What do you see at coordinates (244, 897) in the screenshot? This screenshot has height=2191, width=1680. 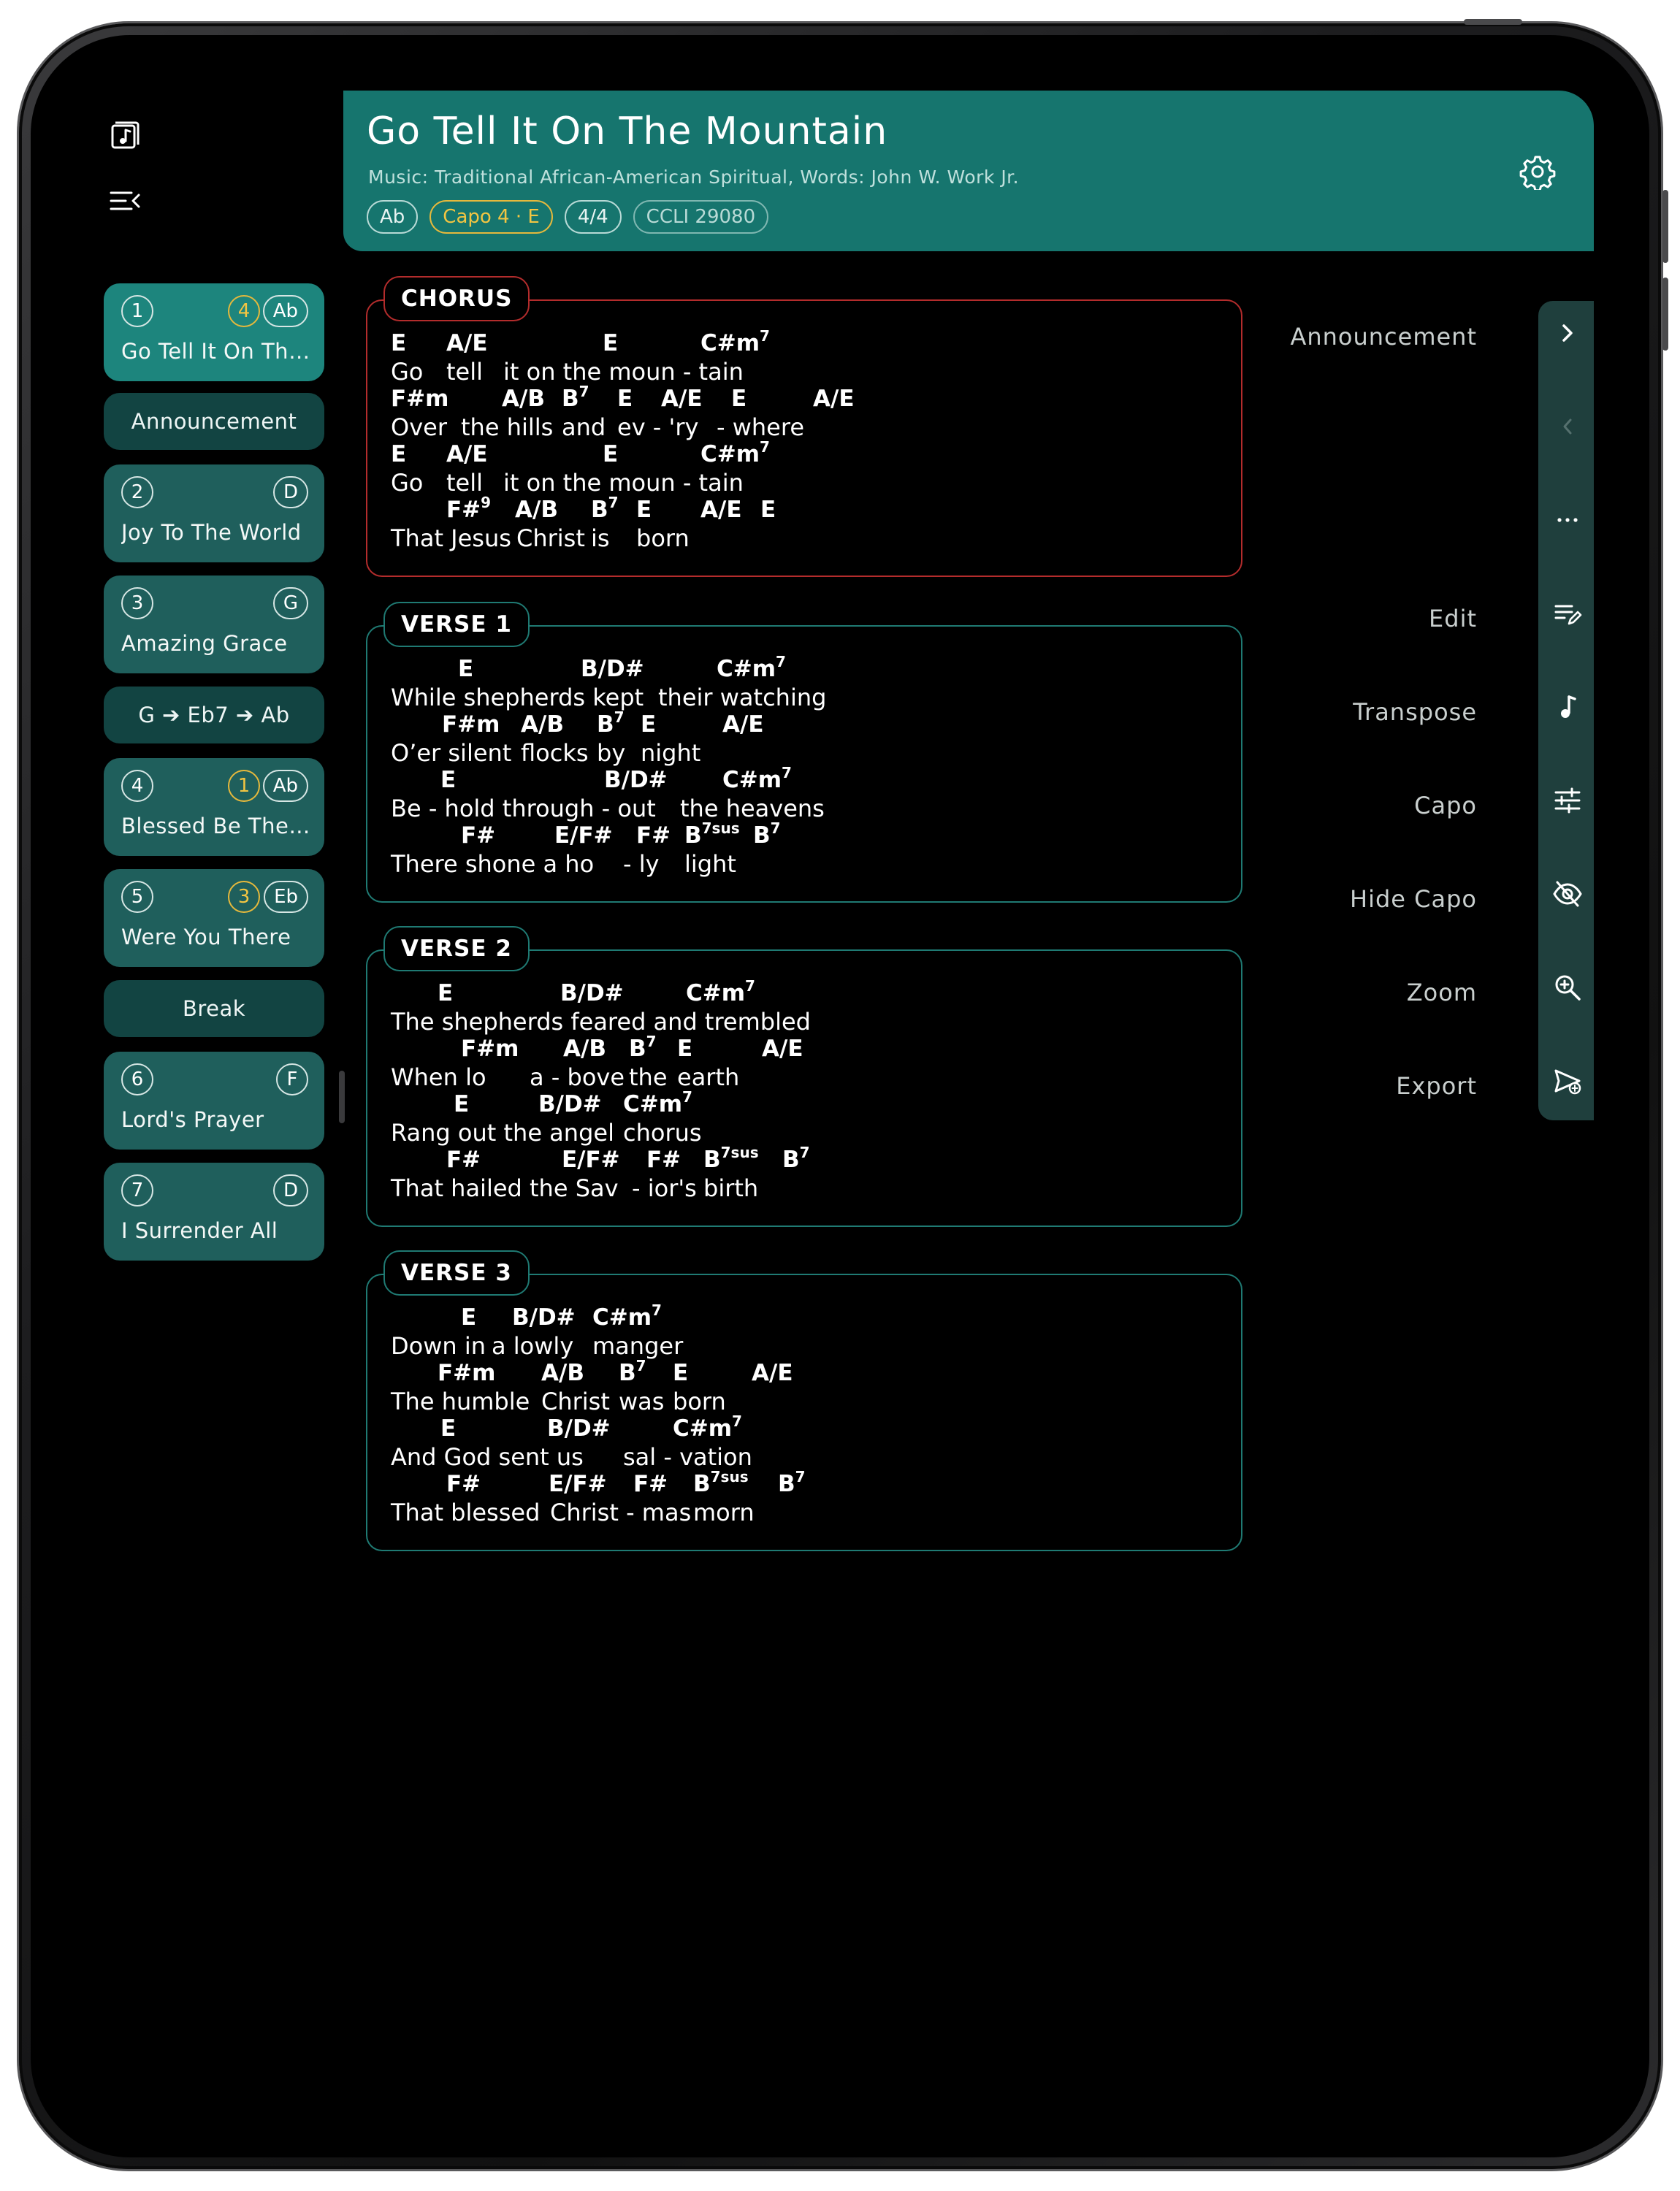 I see `capo-badge: 3` at bounding box center [244, 897].